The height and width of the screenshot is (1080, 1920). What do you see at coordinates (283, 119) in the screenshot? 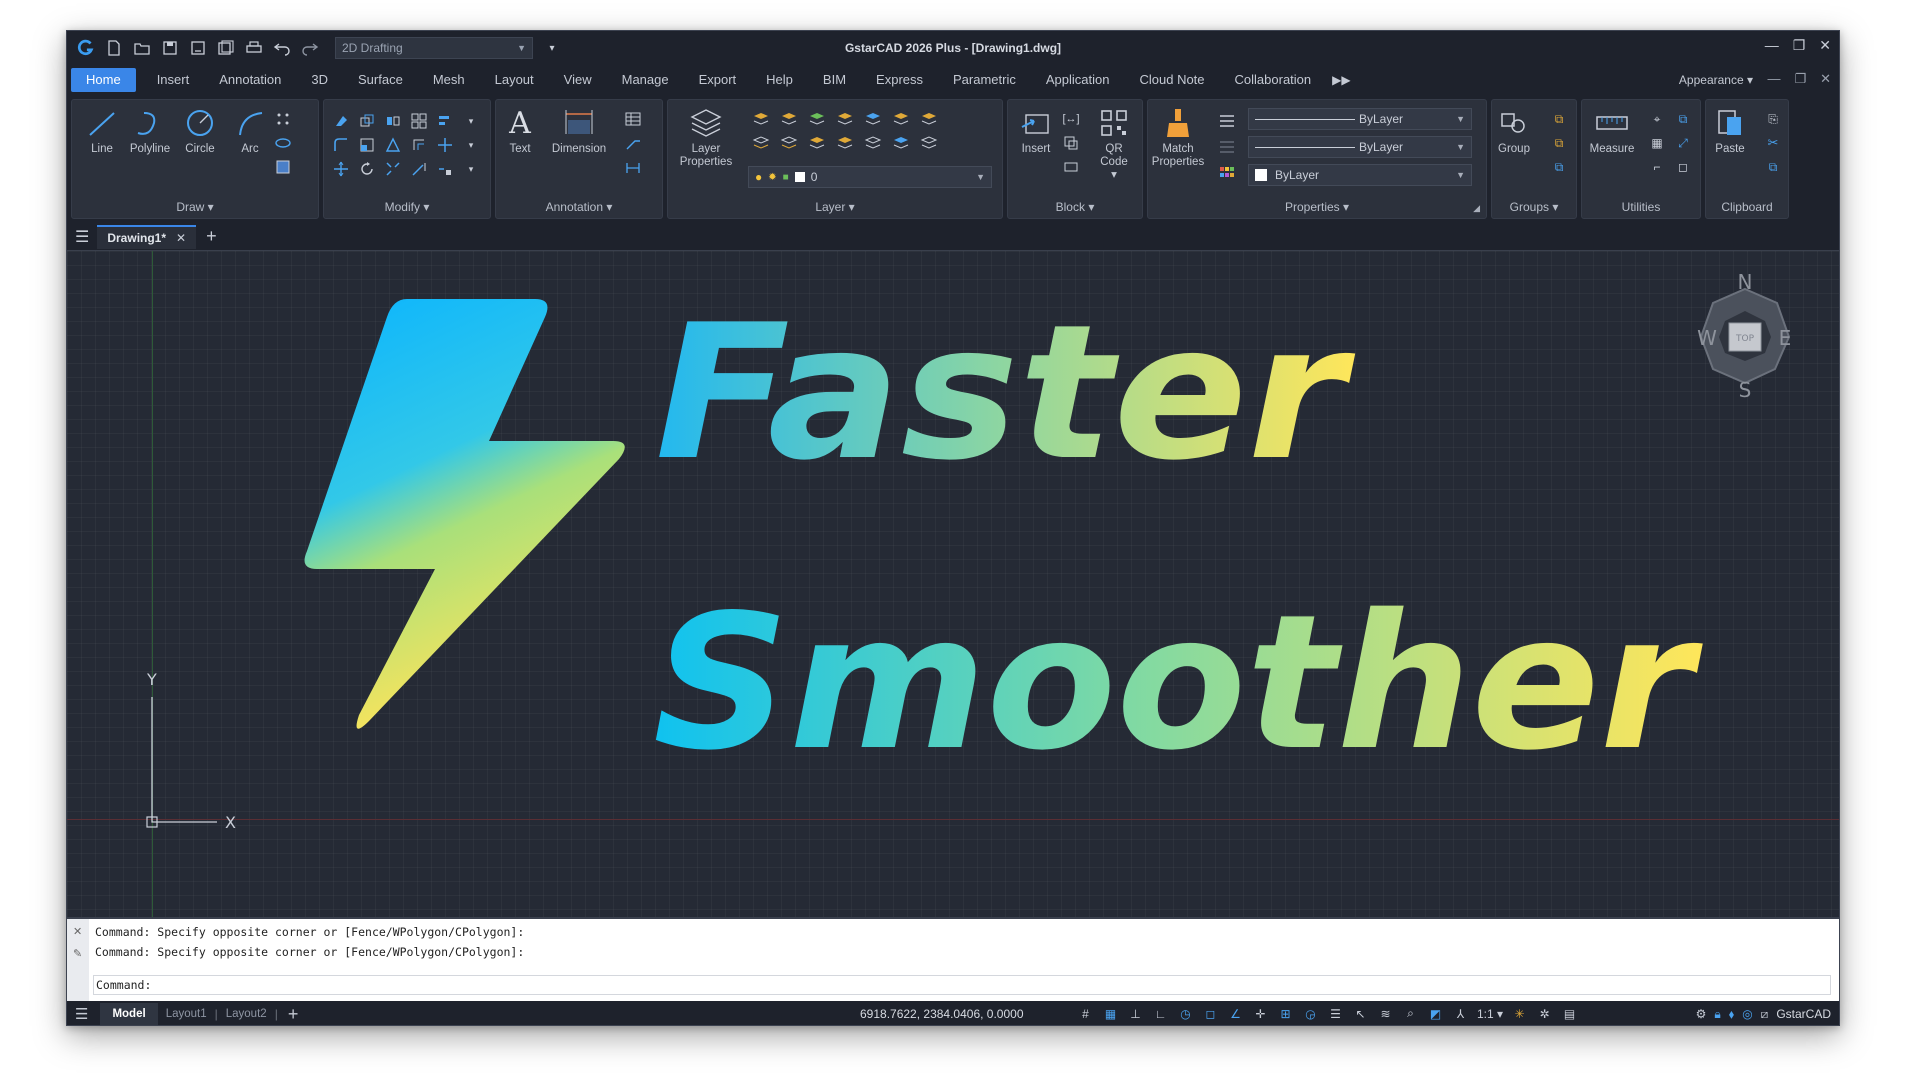
I see `point-icon` at bounding box center [283, 119].